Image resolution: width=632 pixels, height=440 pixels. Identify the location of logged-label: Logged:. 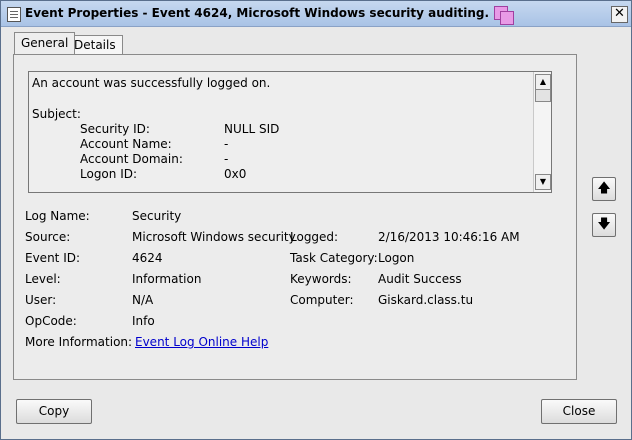
(314, 237).